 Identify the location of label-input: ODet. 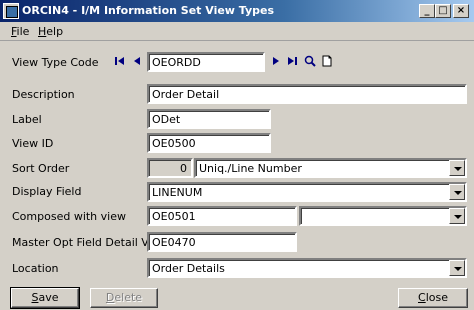
(209, 119).